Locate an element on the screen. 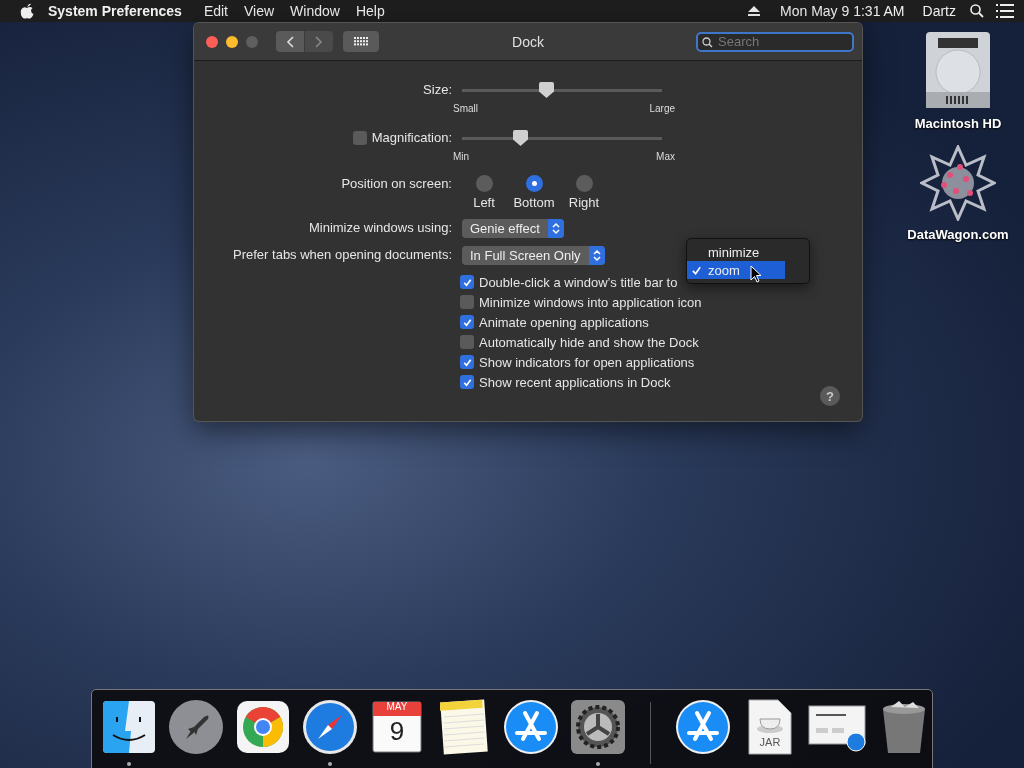  checkbox-label: Double-click a window’s title bar to is located at coordinates (578, 282).